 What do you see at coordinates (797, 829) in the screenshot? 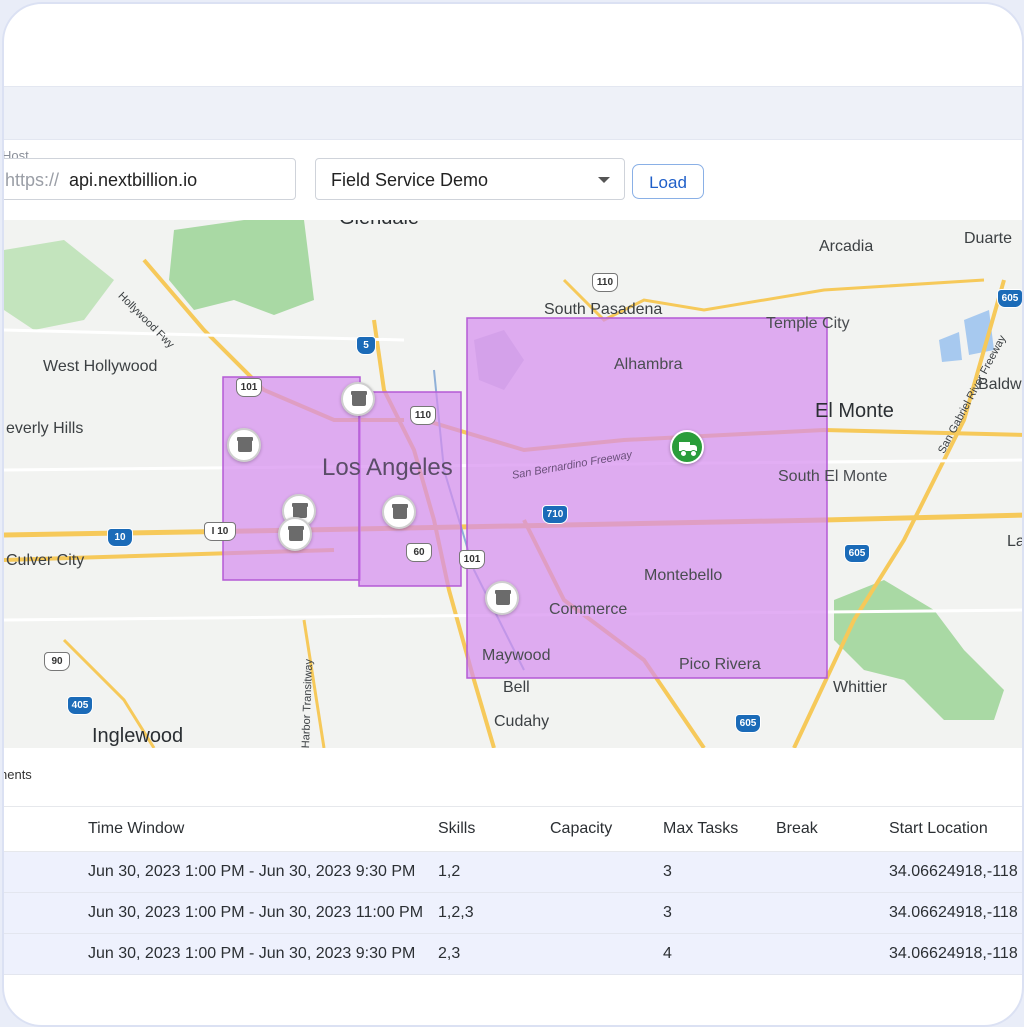
I see `column-header: Break` at bounding box center [797, 829].